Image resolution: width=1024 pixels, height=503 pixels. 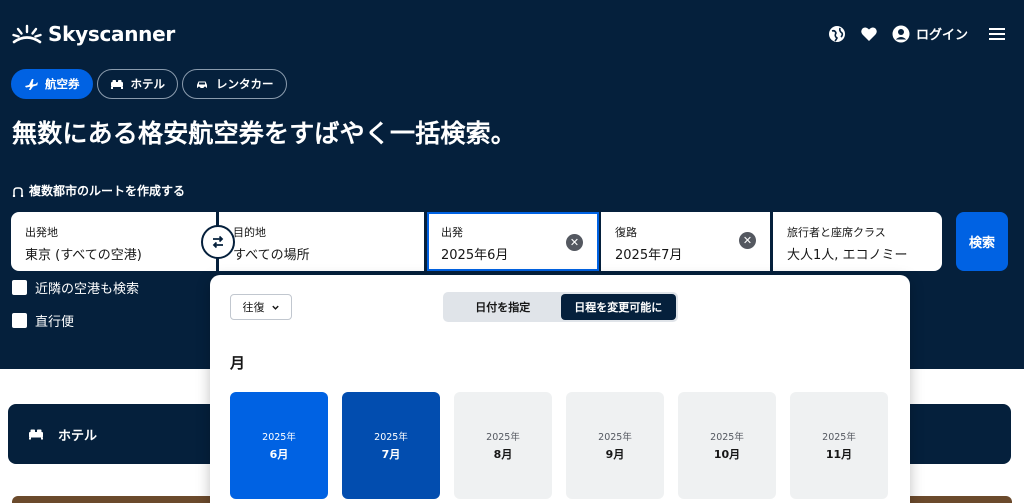 What do you see at coordinates (279, 445) in the screenshot?
I see `month-card: 2025年 6月` at bounding box center [279, 445].